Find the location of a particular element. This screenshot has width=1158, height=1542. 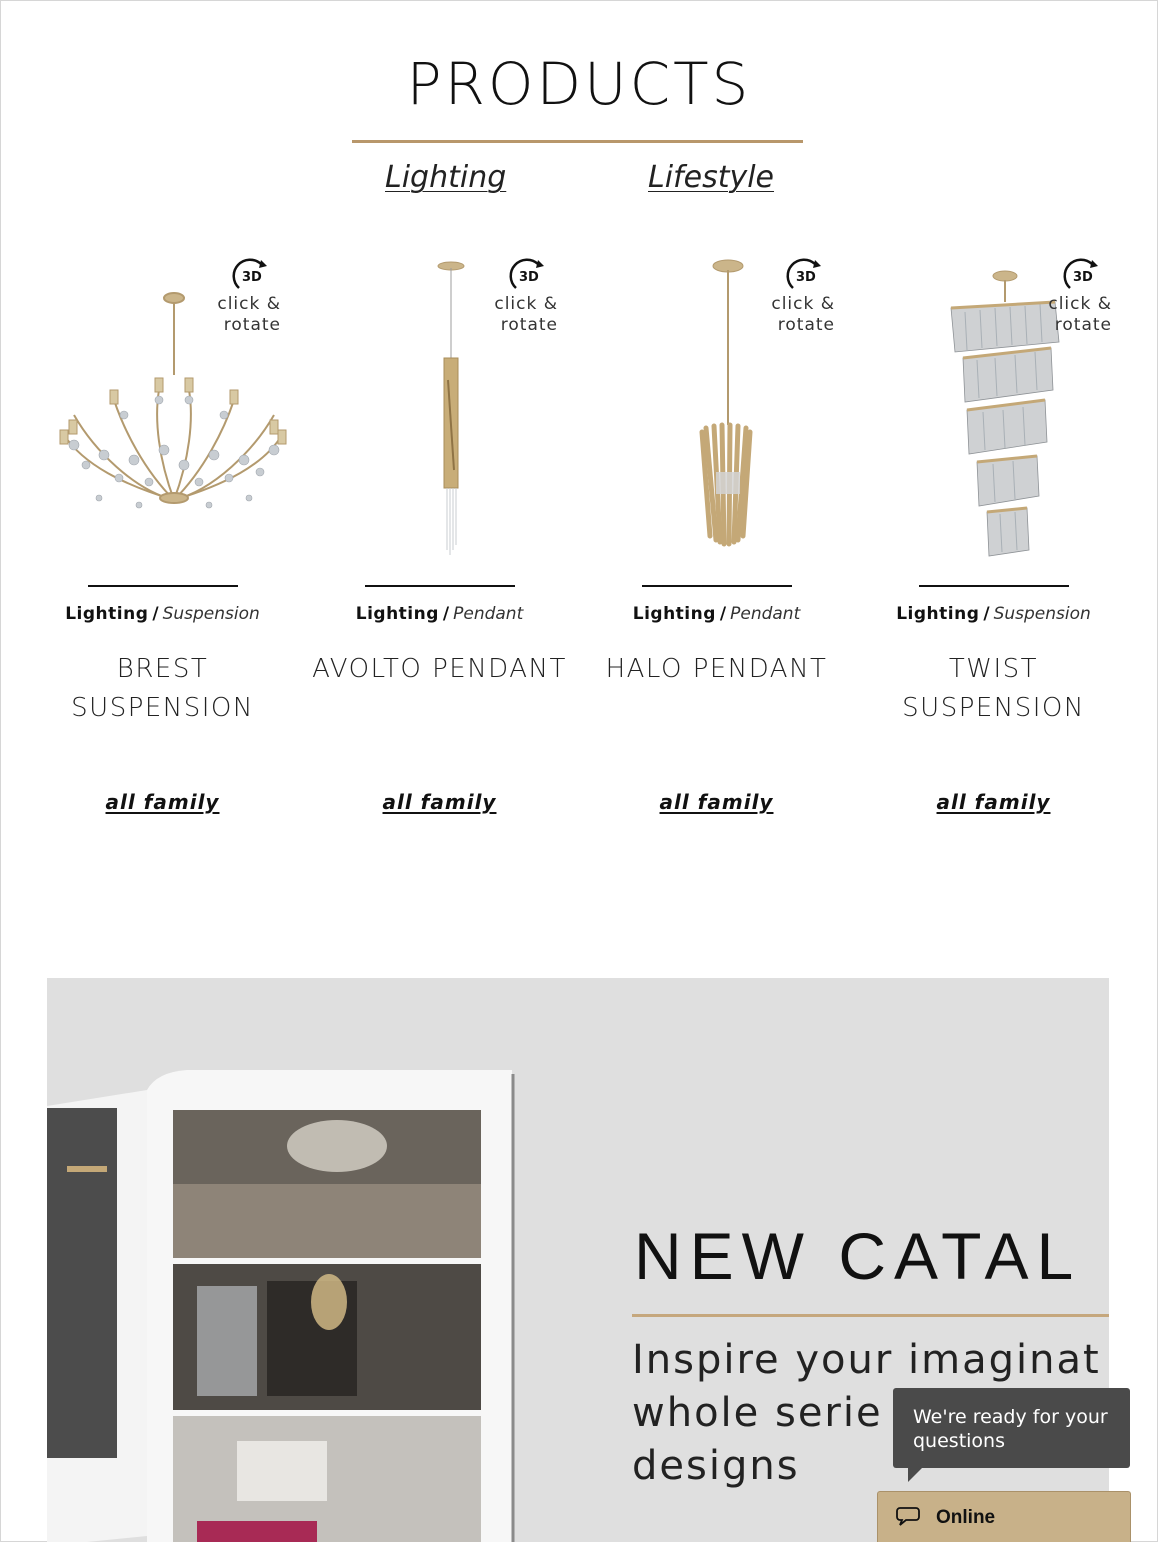

product-name: TWIST SUSPENSION is located at coordinates (993, 689).